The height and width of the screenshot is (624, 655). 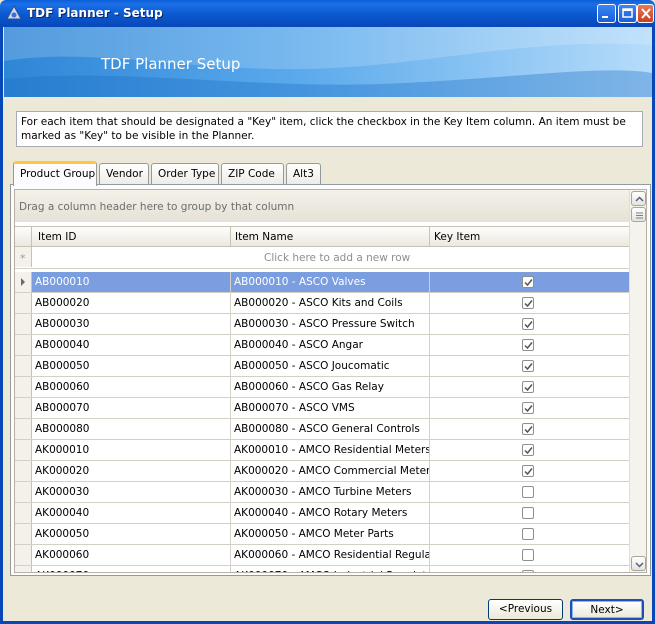 I want to click on table-row: AB000060 AB000060 - ASCO Gas Relay, so click(x=322, y=387).